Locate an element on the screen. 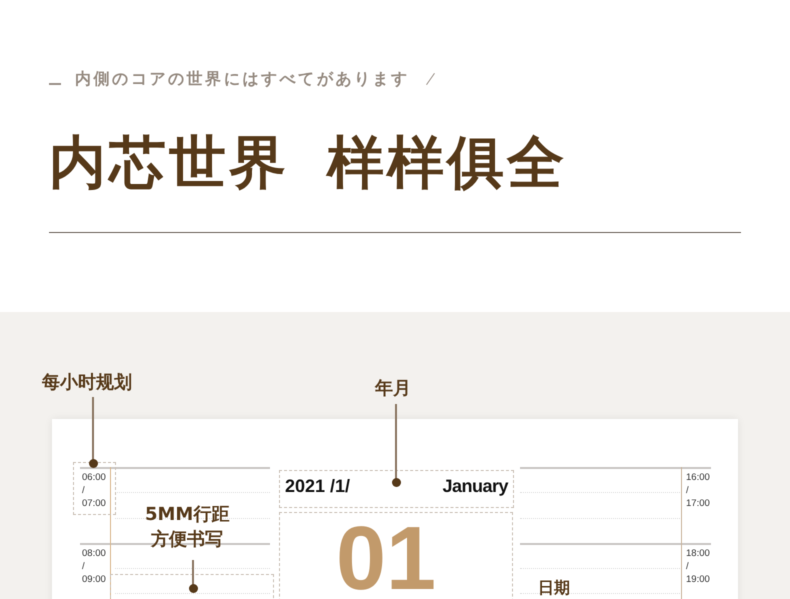 This screenshot has width=790, height=599. title: 内芯世界 is located at coordinates (169, 163).